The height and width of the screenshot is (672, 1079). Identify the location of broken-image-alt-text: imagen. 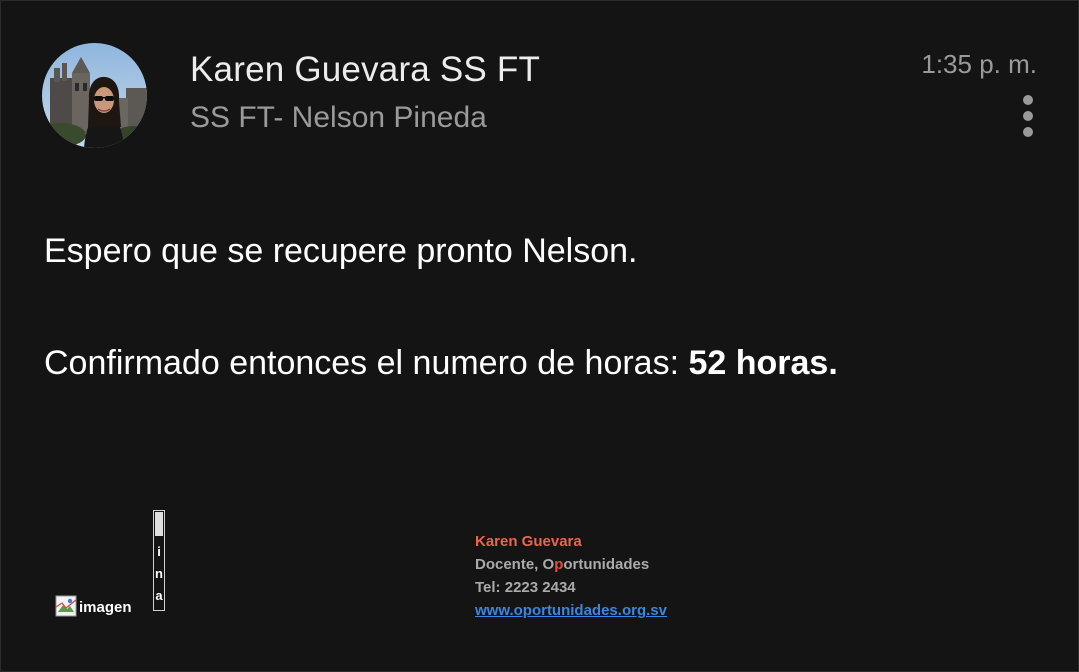
(105, 607).